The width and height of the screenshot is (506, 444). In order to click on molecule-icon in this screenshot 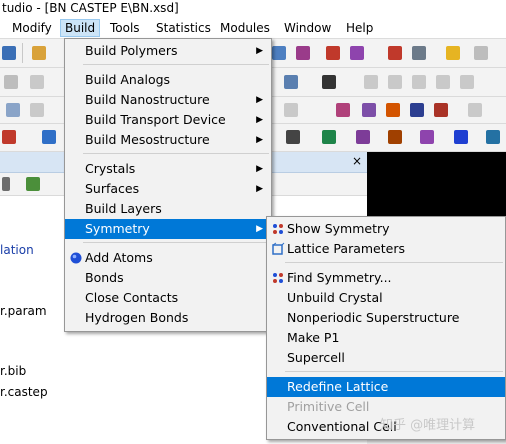, I will do `click(343, 110)`.